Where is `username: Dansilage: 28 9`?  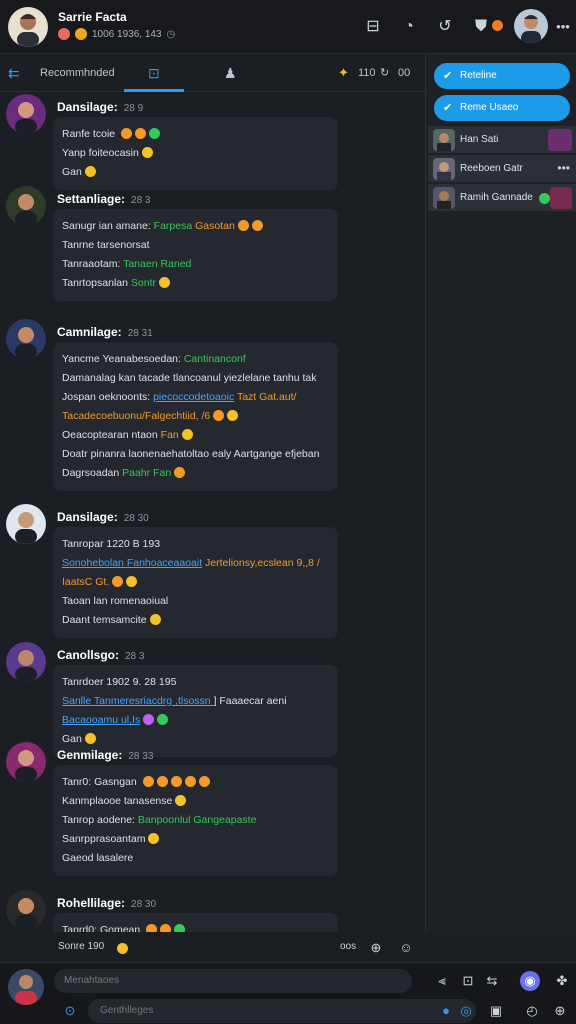
username: Dansilage: 28 9 is located at coordinates (100, 107).